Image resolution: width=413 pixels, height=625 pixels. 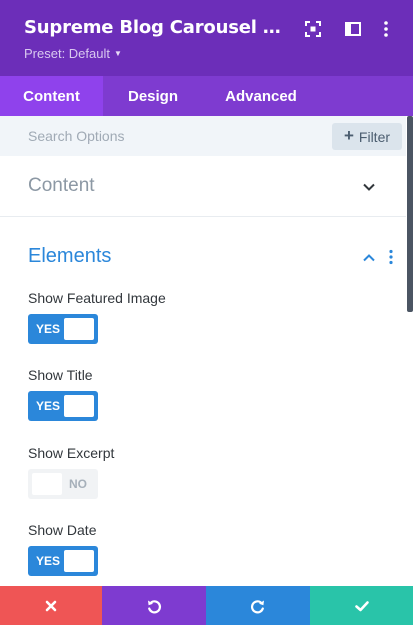 I want to click on redo-button, so click(x=258, y=605).